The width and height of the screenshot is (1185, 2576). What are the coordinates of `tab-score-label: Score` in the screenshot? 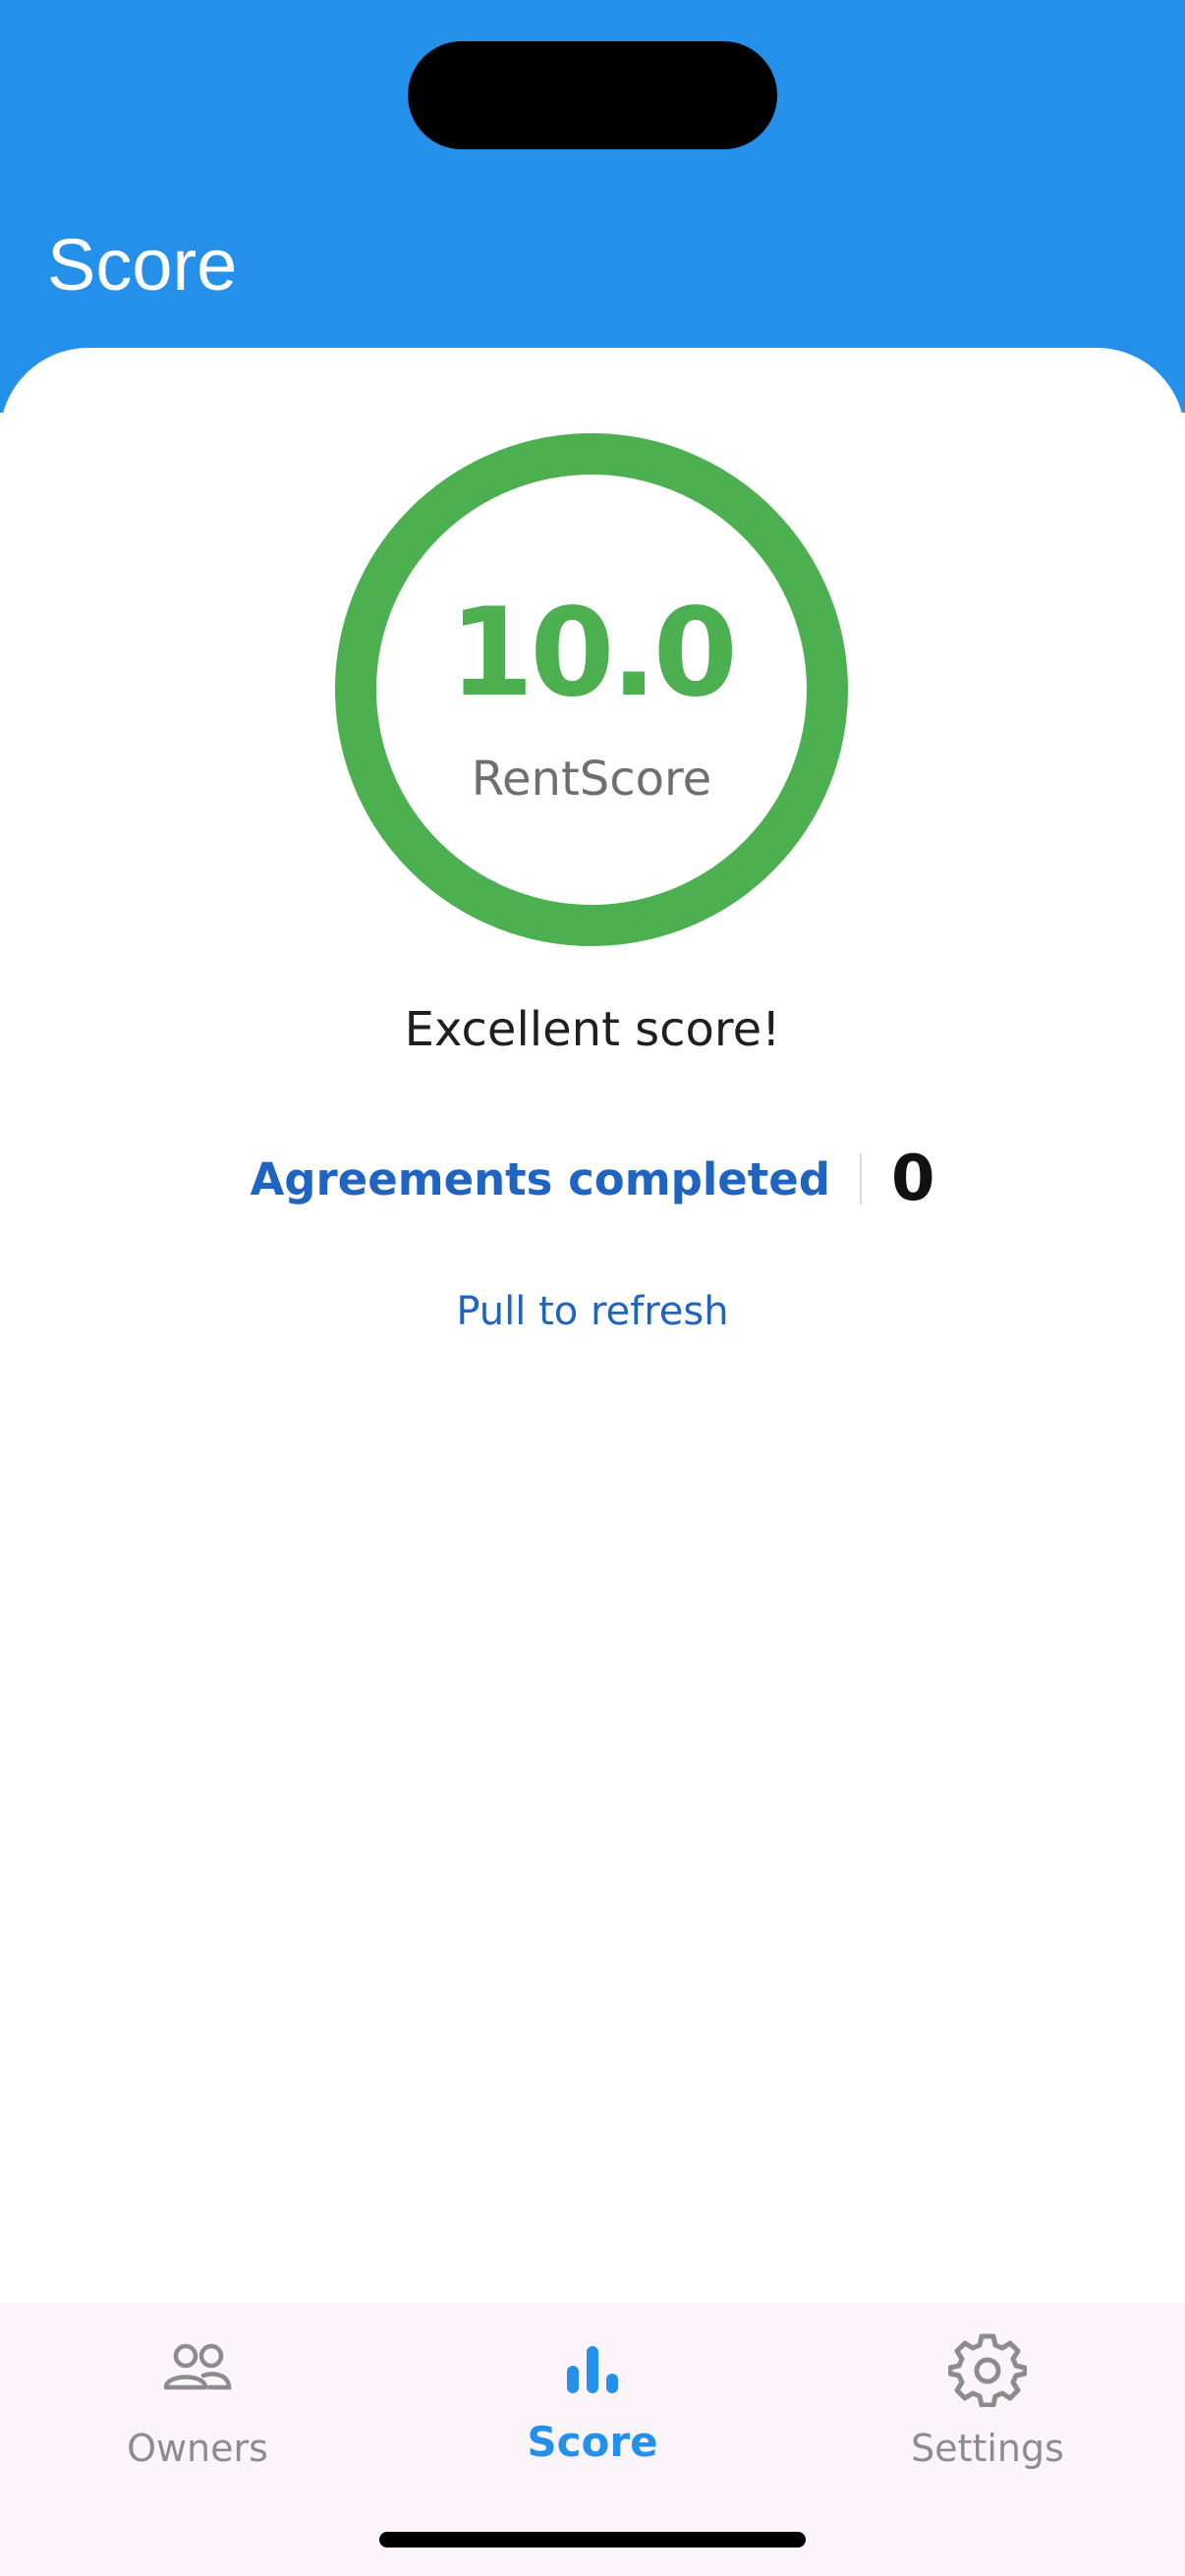 It's located at (592, 2442).